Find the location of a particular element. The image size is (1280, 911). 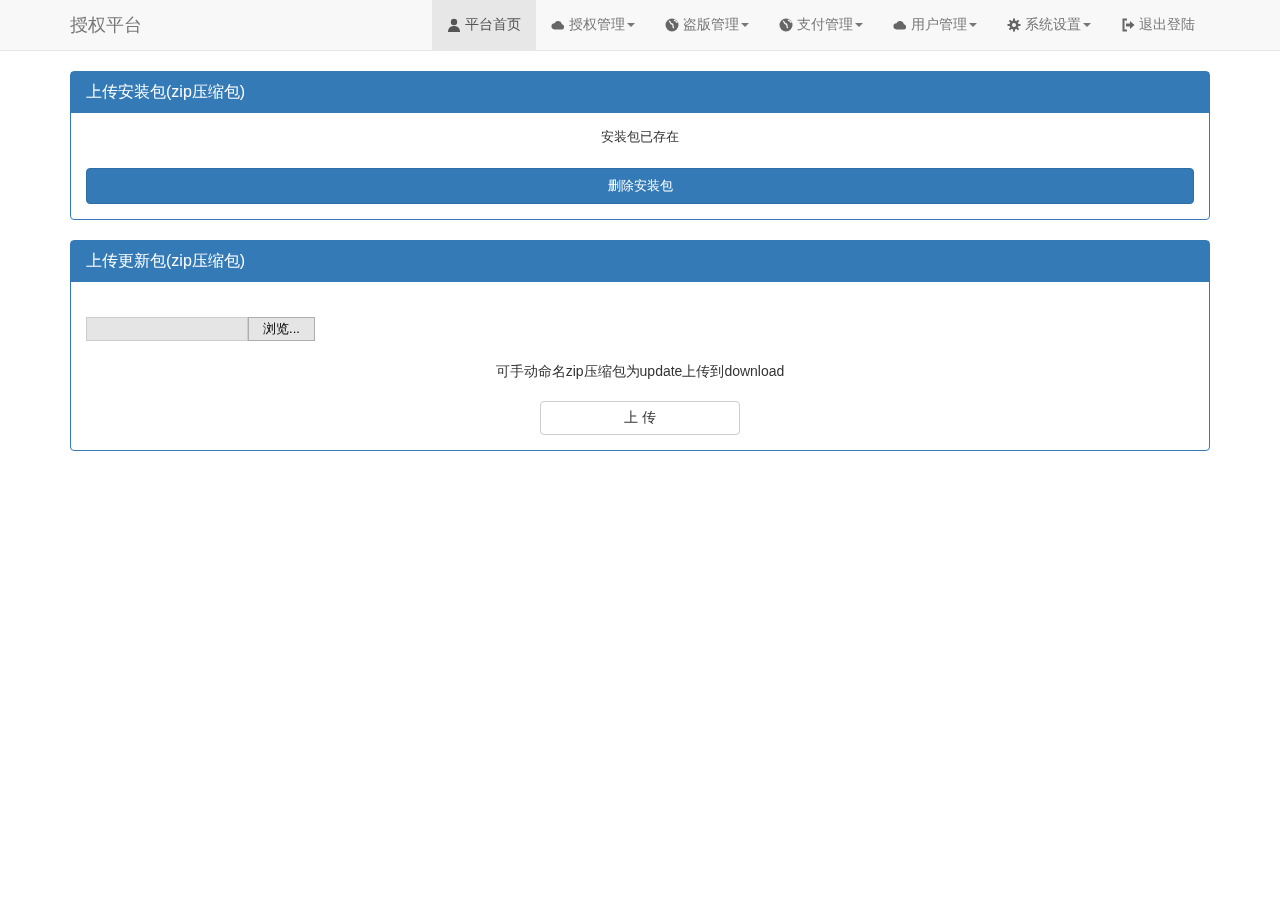

nav-item: 系统设置 is located at coordinates (1049, 25).